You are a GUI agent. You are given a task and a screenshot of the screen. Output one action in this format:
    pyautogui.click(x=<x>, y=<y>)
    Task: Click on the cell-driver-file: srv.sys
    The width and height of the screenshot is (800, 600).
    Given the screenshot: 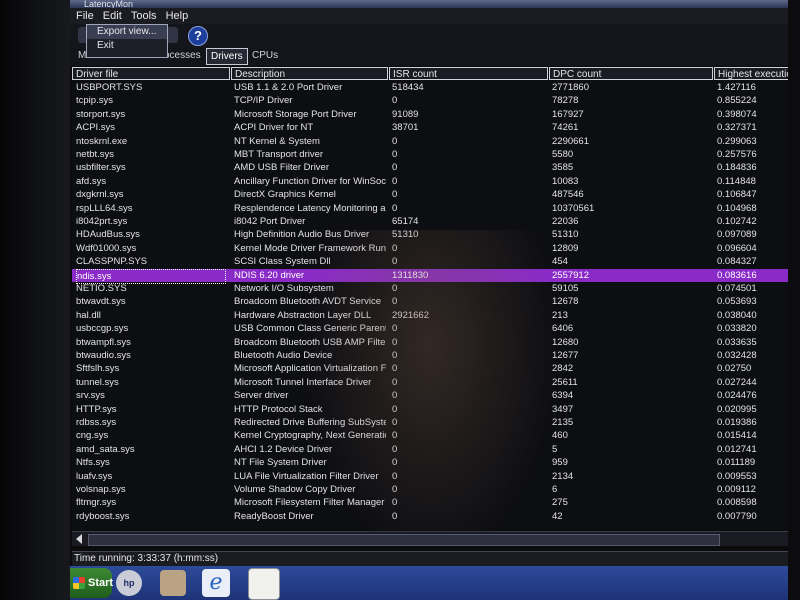 What is the action you would take?
    pyautogui.click(x=90, y=396)
    